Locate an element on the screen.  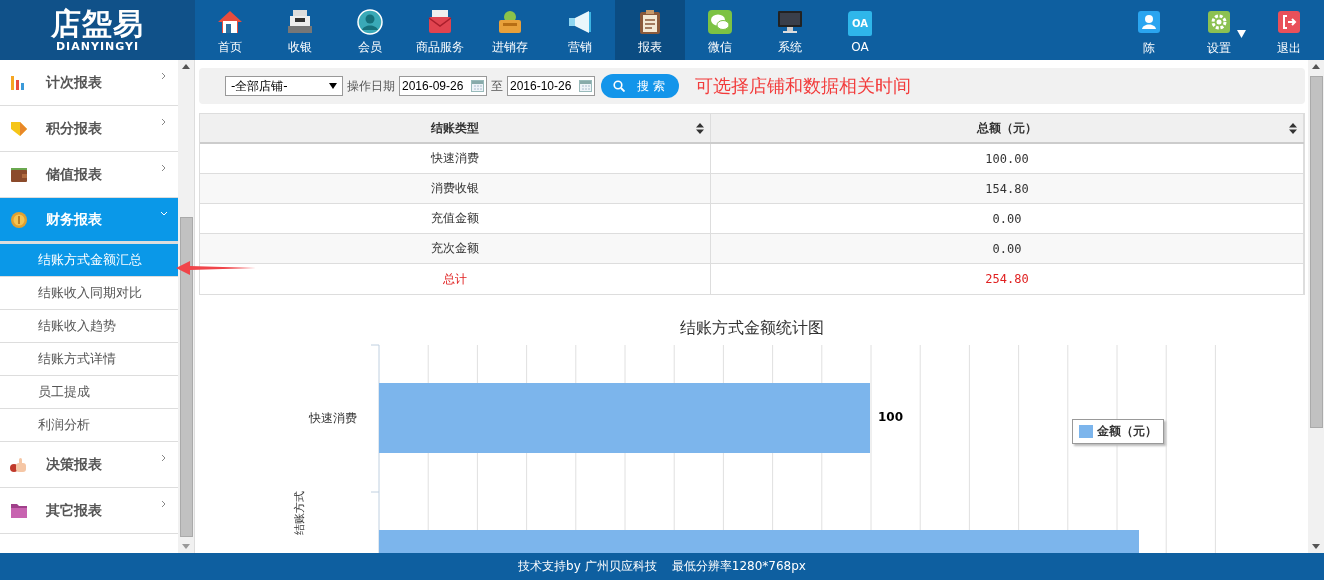
header-button: 陈 is located at coordinates (1149, 30).